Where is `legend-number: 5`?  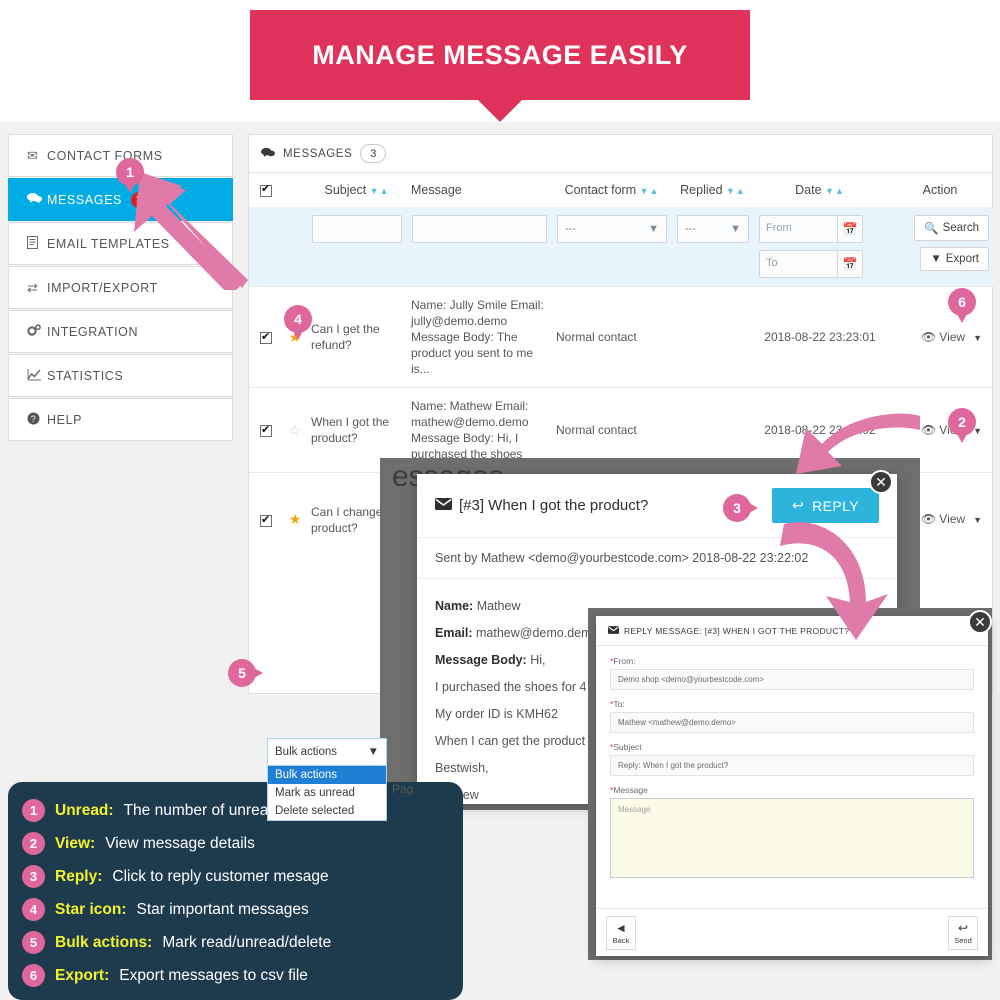
legend-number: 5 is located at coordinates (33, 942).